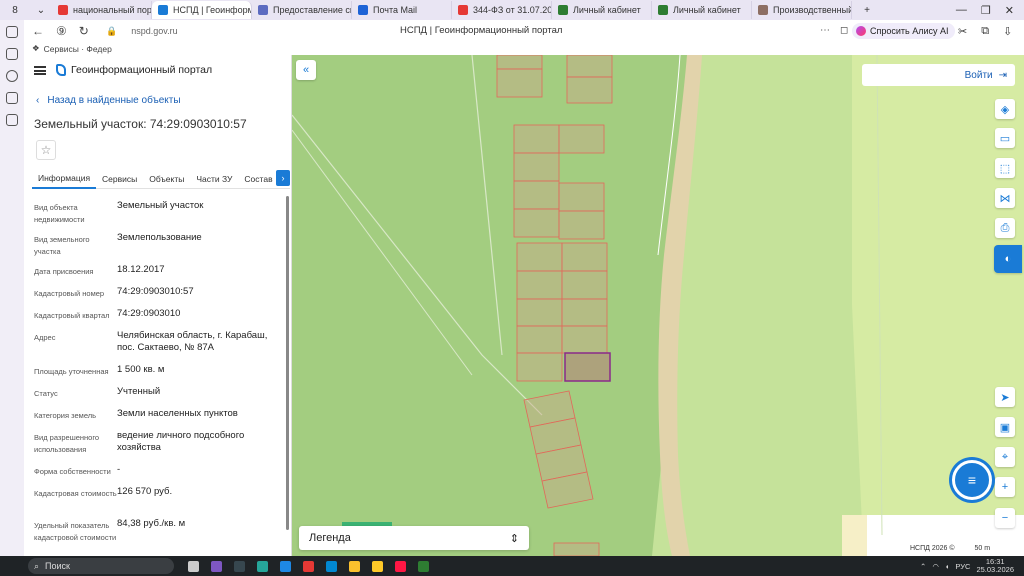 The width and height of the screenshot is (1024, 576). I want to click on alice-button: Спросить Алису AI, so click(903, 31).